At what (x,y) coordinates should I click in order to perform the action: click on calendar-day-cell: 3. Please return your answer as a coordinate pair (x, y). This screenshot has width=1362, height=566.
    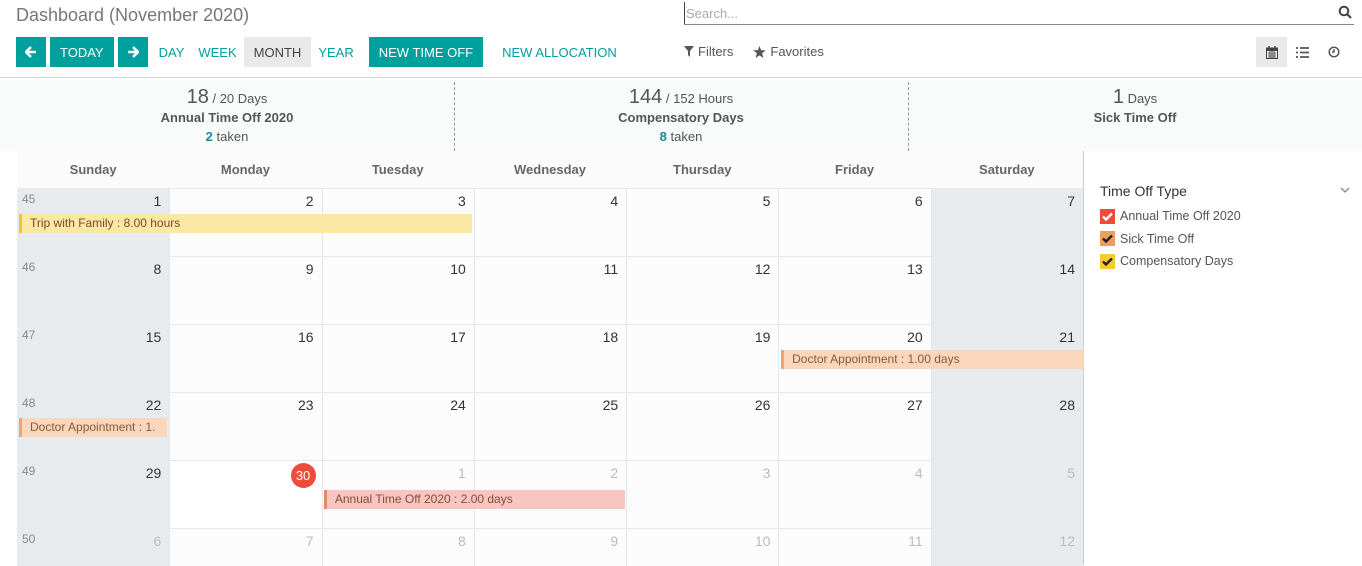
    Looking at the image, I should click on (702, 494).